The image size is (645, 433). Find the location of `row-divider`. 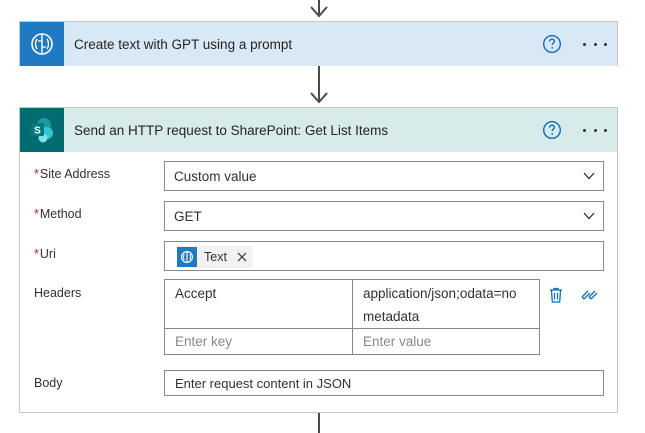

row-divider is located at coordinates (352, 328).